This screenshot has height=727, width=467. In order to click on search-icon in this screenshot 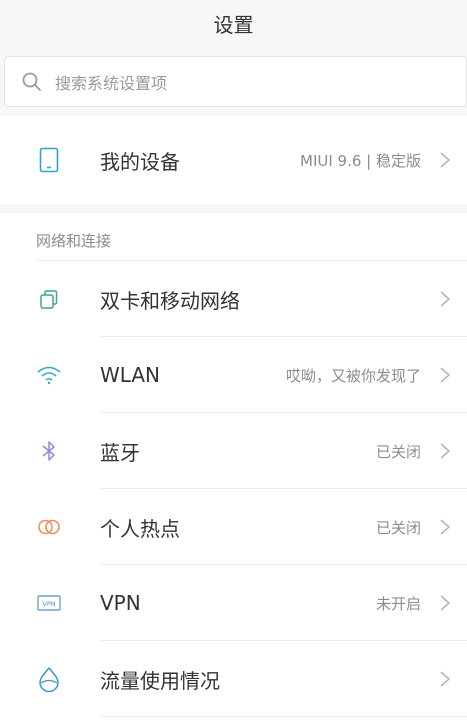, I will do `click(31, 81)`.